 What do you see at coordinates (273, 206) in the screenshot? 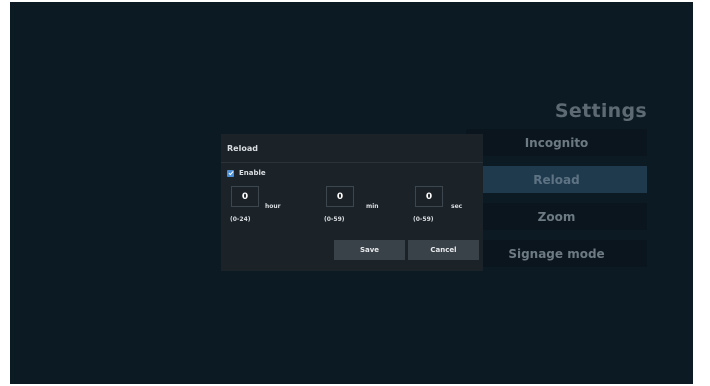
I see `hour-unit-label: hour` at bounding box center [273, 206].